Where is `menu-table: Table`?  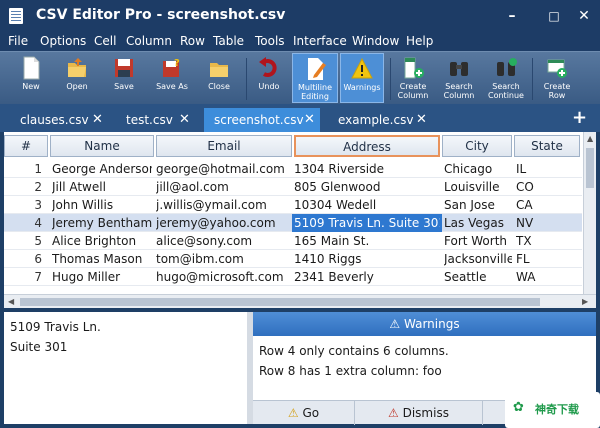 menu-table: Table is located at coordinates (228, 41).